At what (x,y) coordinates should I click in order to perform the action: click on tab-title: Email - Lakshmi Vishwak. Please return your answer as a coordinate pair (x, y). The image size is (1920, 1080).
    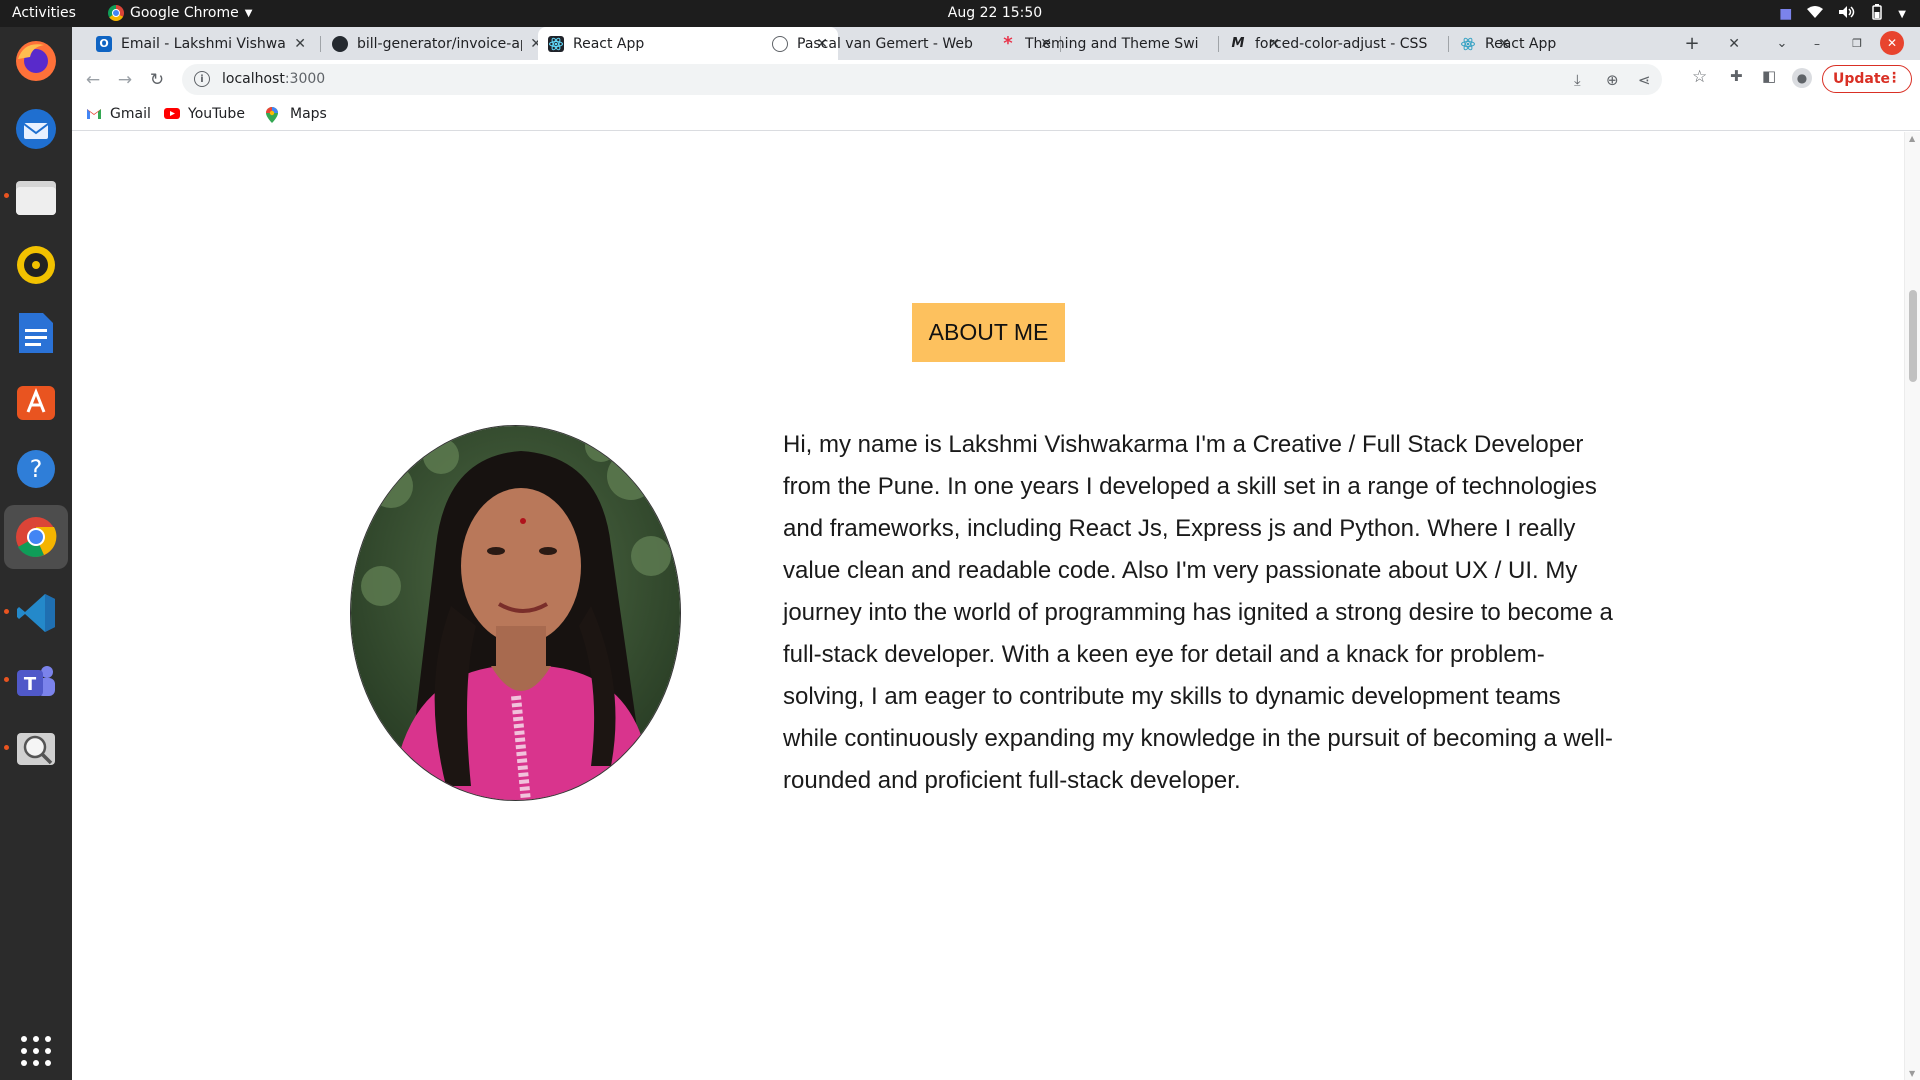
    Looking at the image, I should click on (204, 43).